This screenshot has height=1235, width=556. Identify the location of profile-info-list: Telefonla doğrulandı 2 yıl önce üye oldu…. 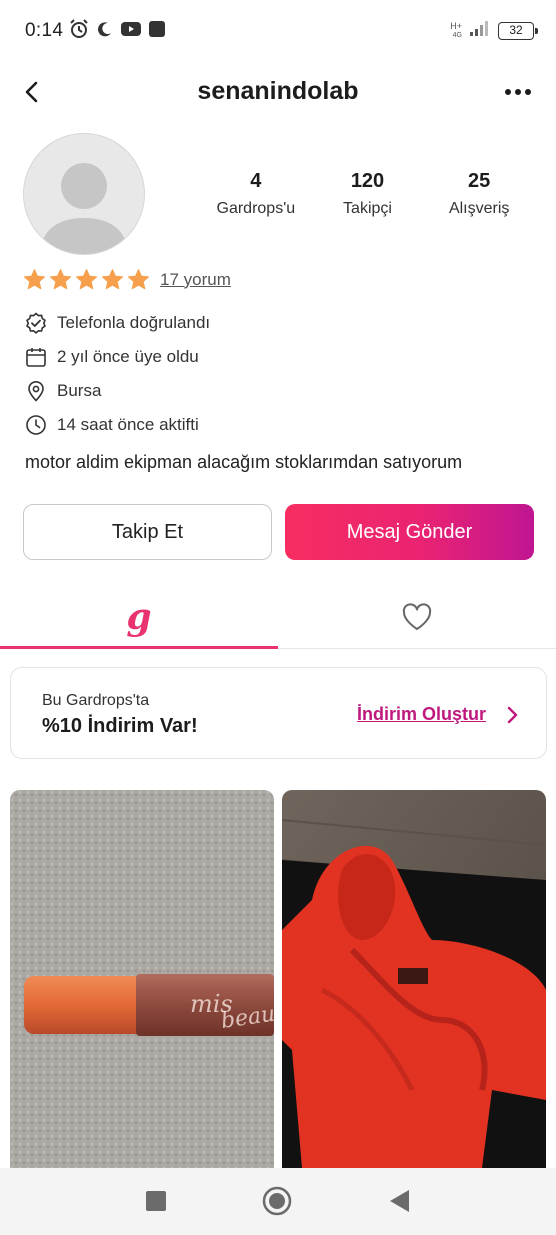
(117, 374).